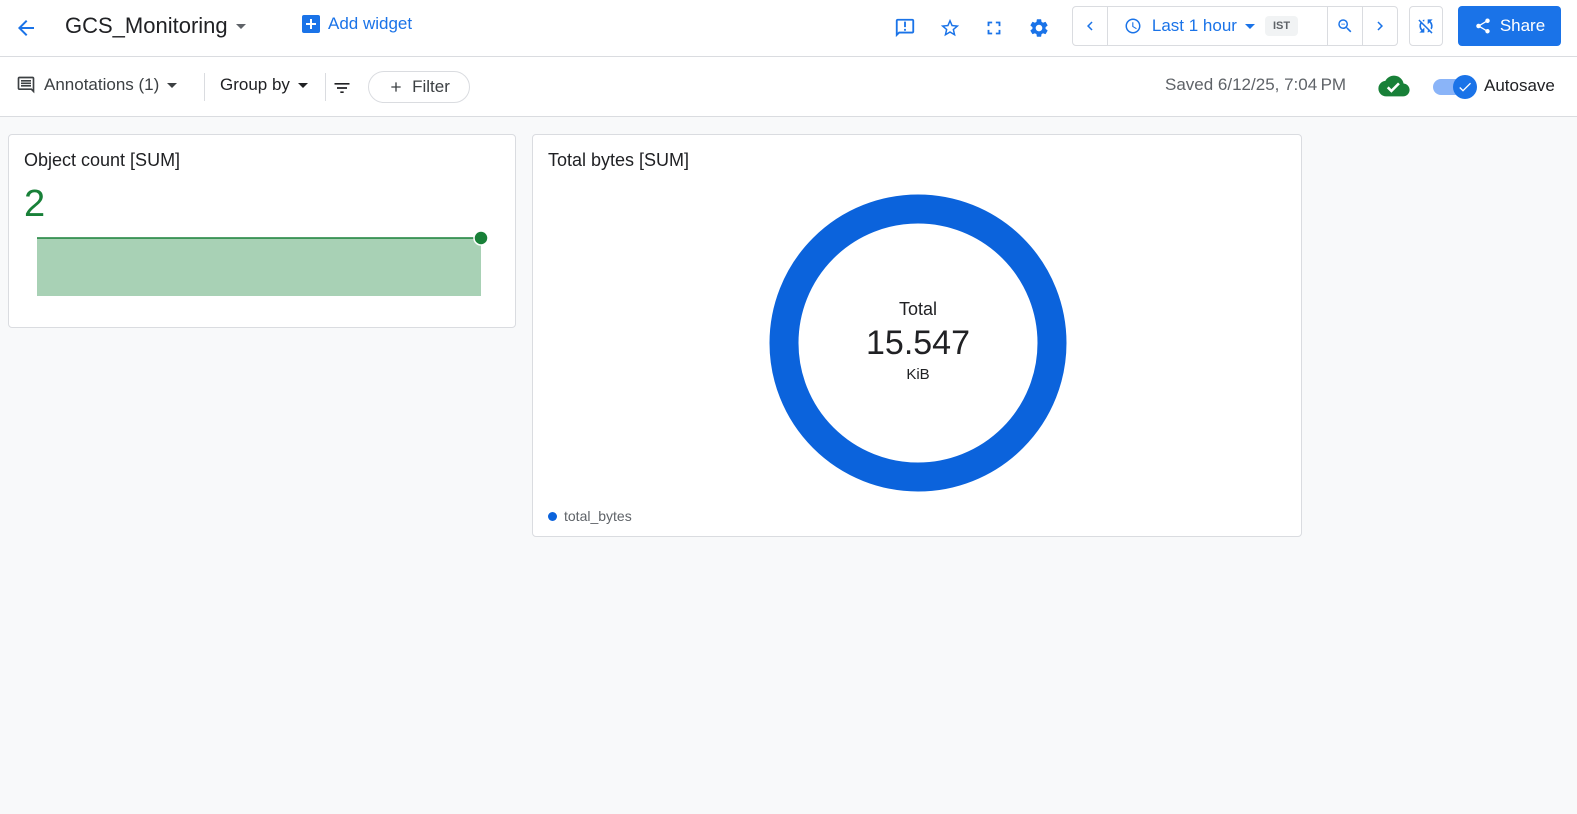 The image size is (1577, 814). I want to click on filter-label: Filter, so click(431, 86).